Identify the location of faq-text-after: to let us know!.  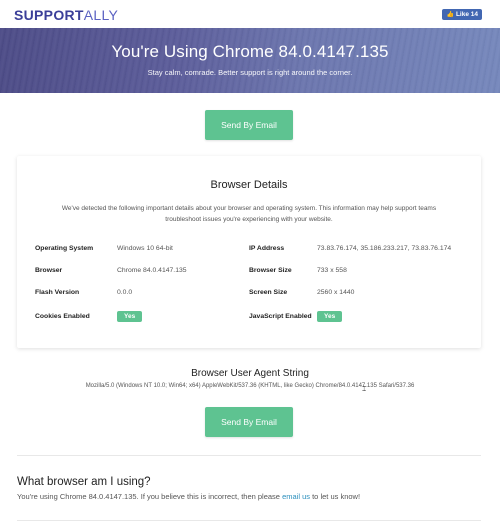
(335, 496).